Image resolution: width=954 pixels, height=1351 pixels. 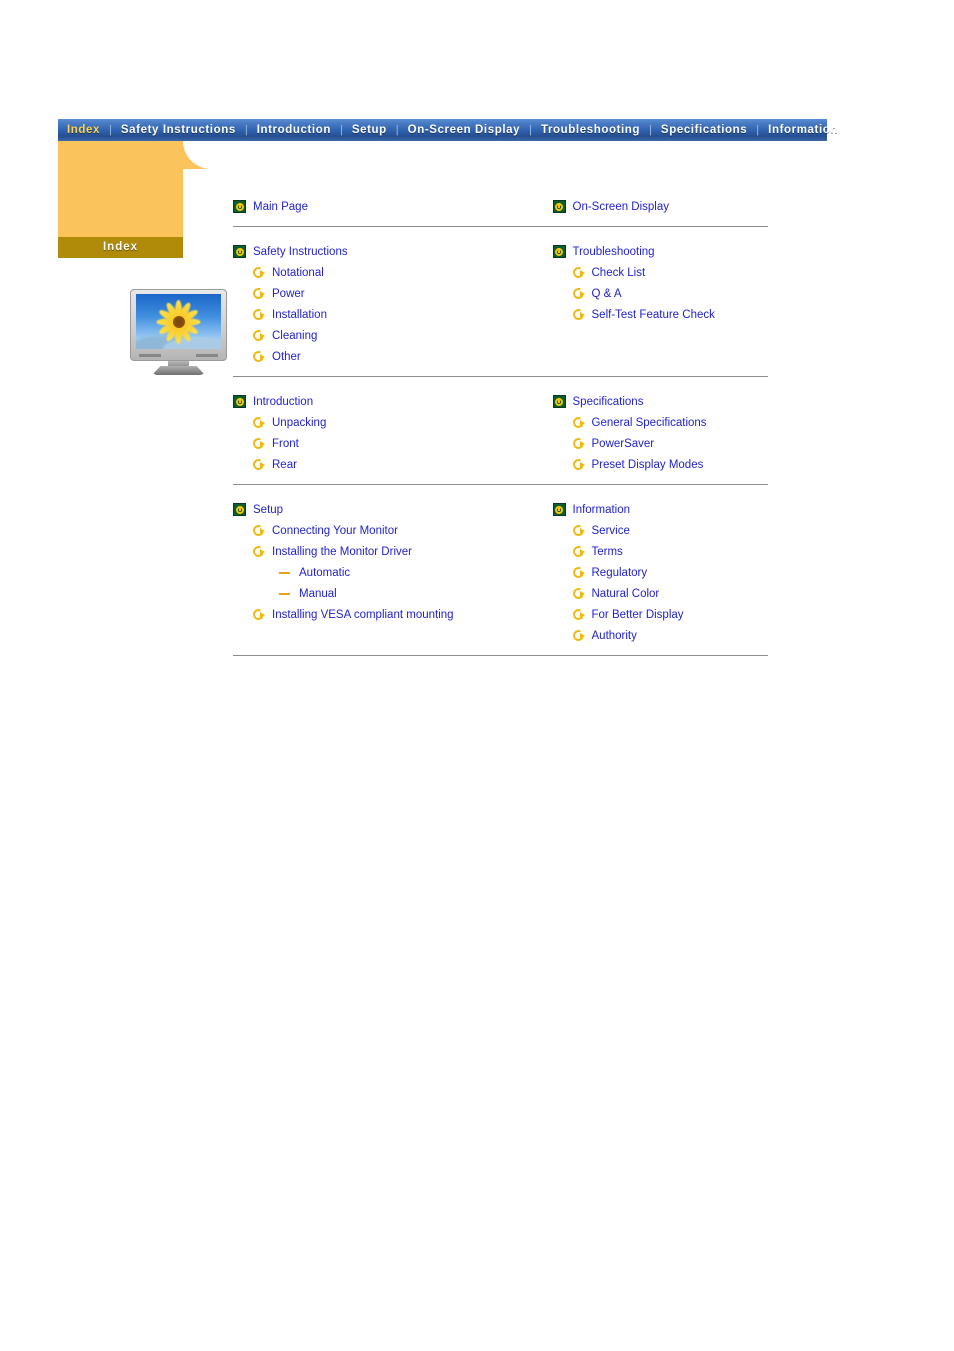 I want to click on index-link-row: Power, so click(x=377, y=293).